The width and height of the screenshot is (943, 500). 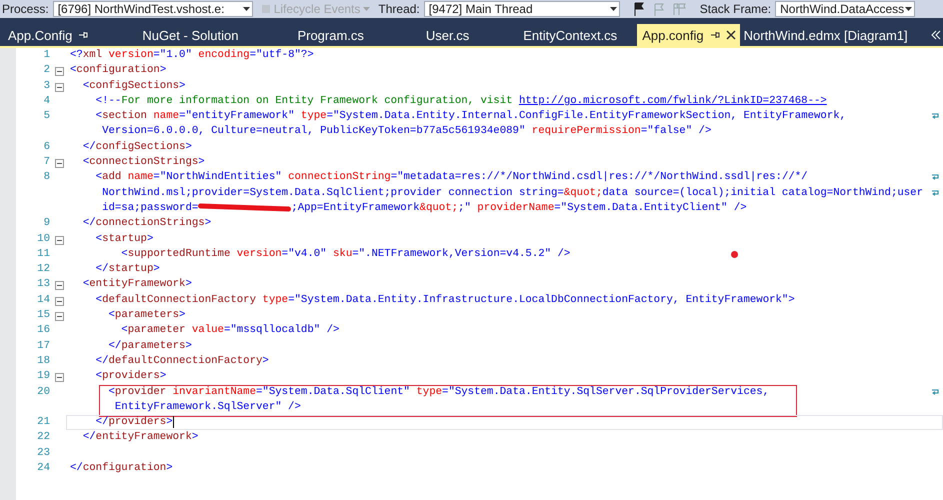 What do you see at coordinates (424, 208) in the screenshot?
I see `code-line: id=sa;password= ;App=EntityFramework&quot;;" providerName="System.Data.EntityClient" />` at bounding box center [424, 208].